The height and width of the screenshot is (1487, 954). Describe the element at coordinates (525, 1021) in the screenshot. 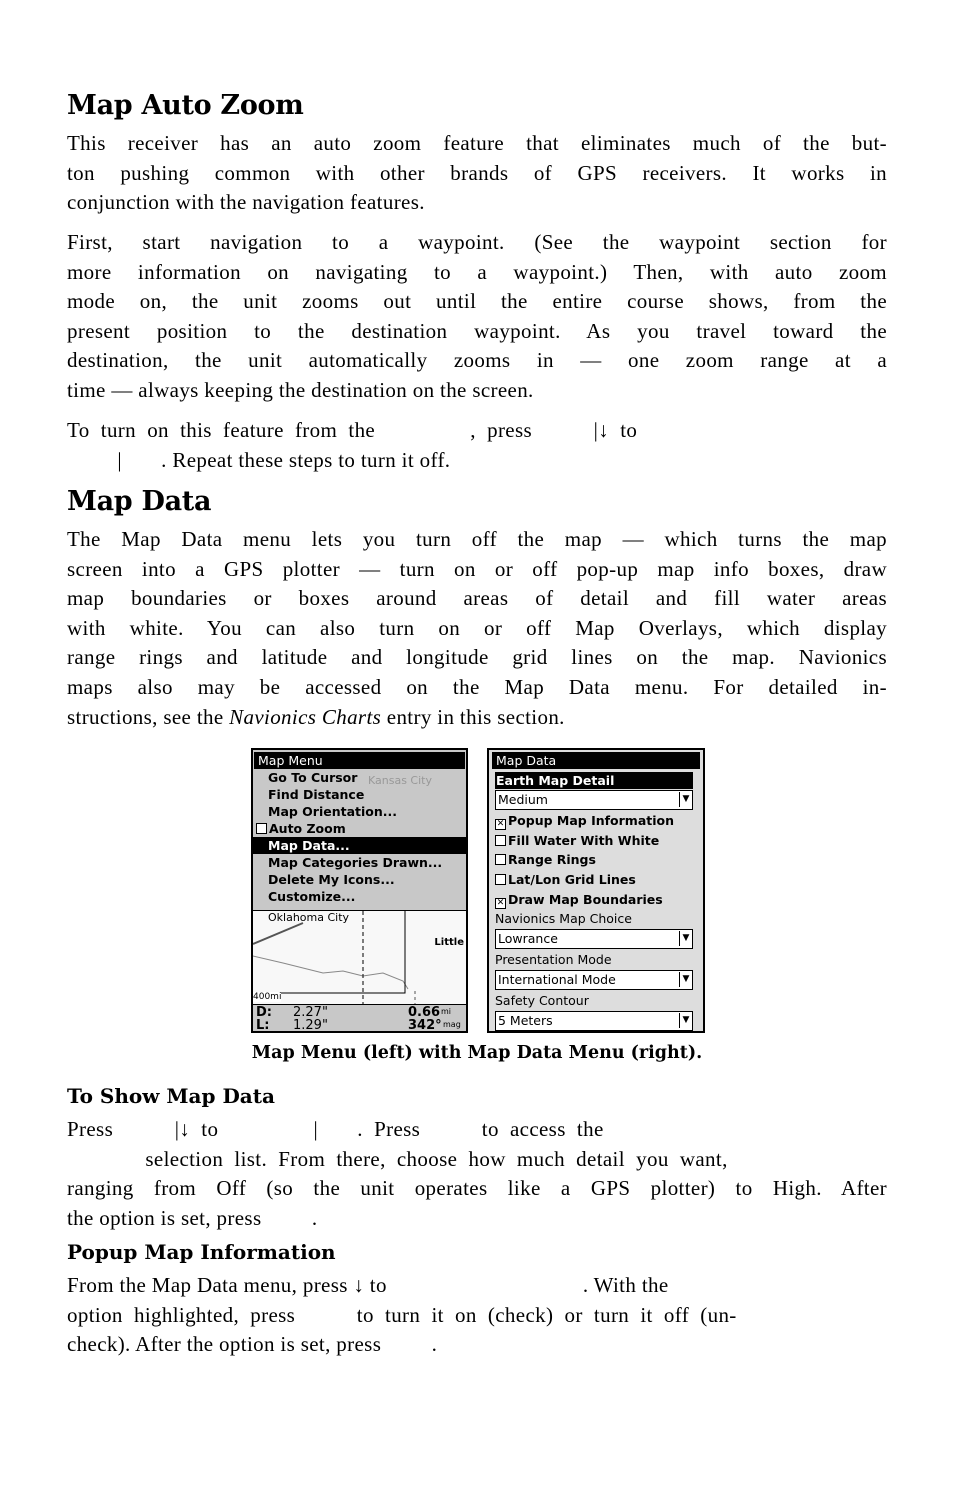

I see `dropdown-value: 5 Meters` at that location.